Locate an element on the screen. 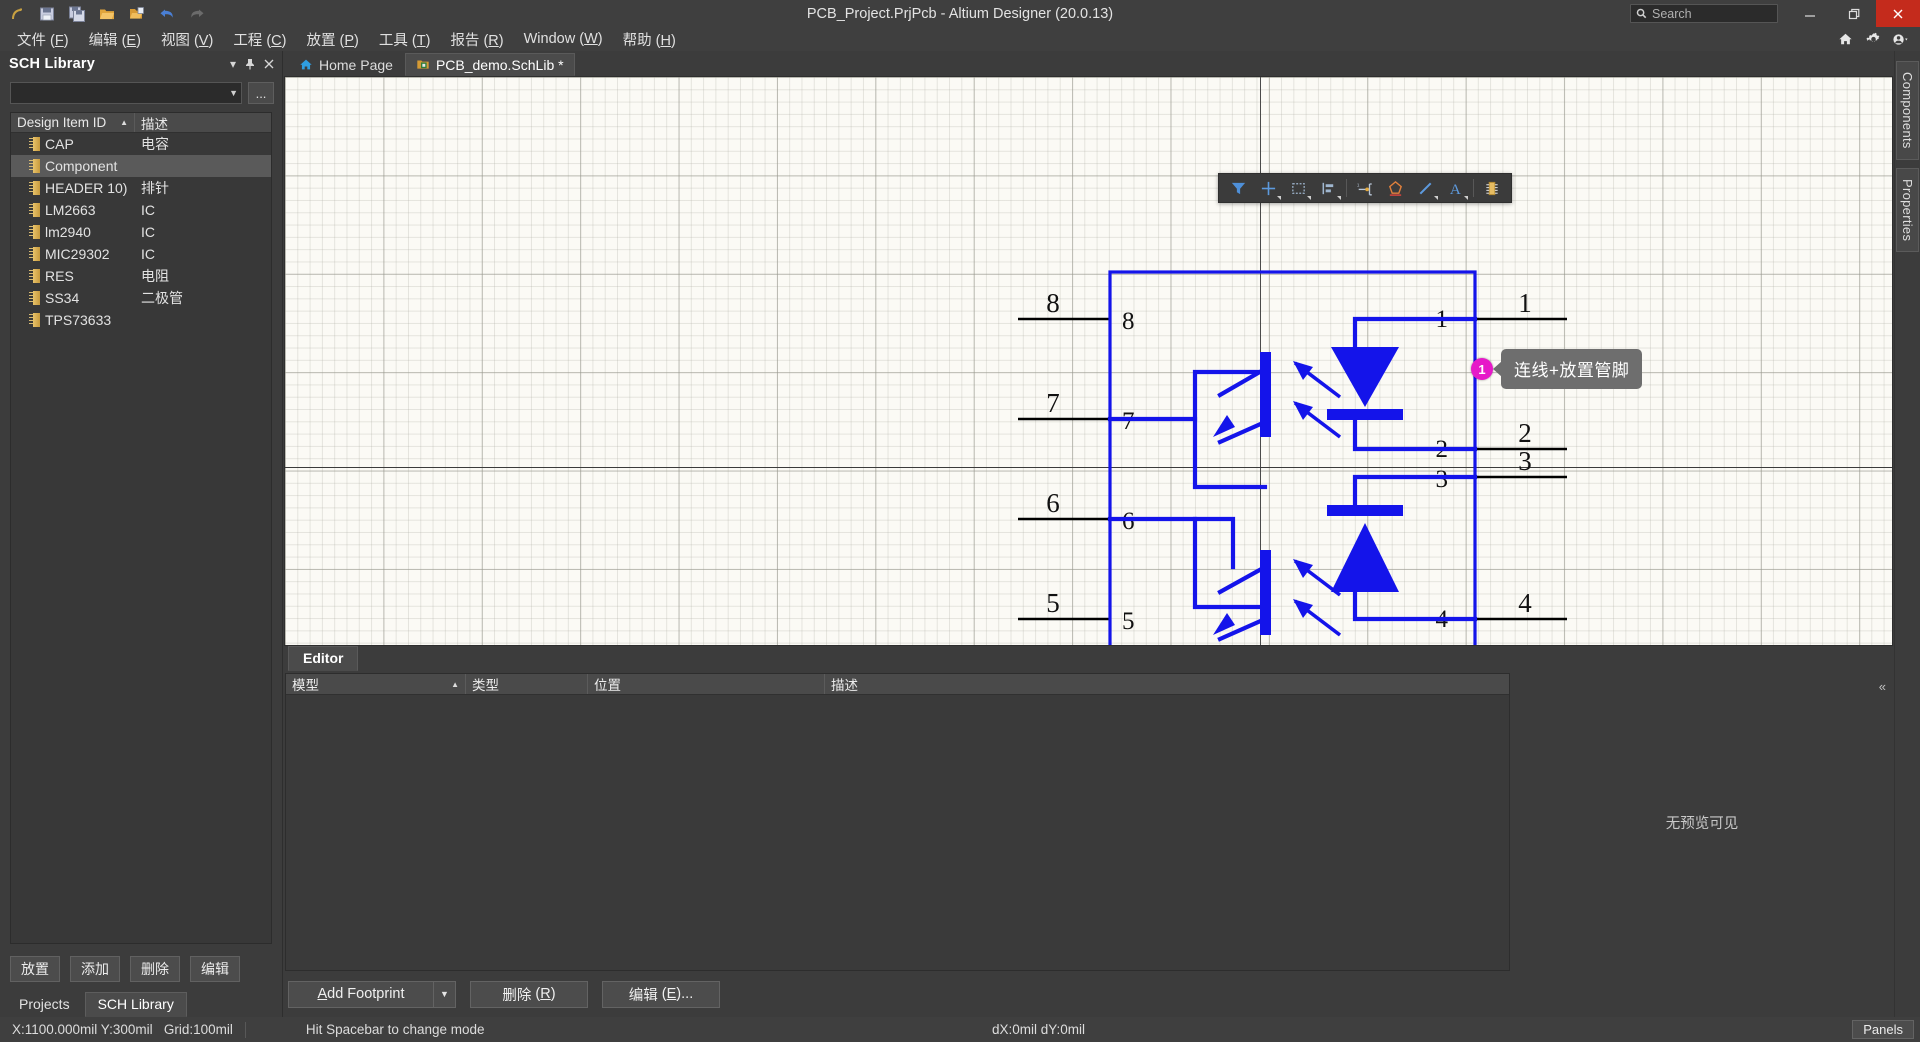 The width and height of the screenshot is (1920, 1042). menu-project: 工程 (C) is located at coordinates (259, 39).